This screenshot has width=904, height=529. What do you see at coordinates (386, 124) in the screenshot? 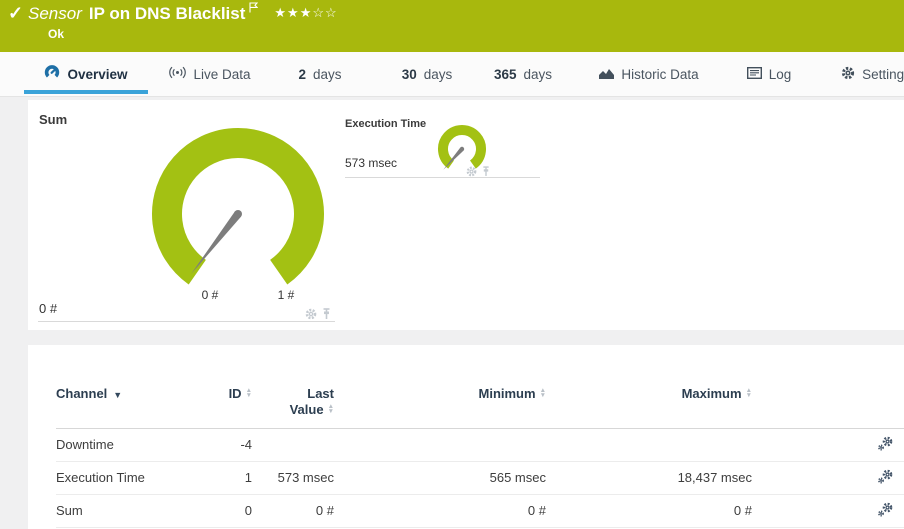
I see `gauge-execution-time-title: Execution Time` at bounding box center [386, 124].